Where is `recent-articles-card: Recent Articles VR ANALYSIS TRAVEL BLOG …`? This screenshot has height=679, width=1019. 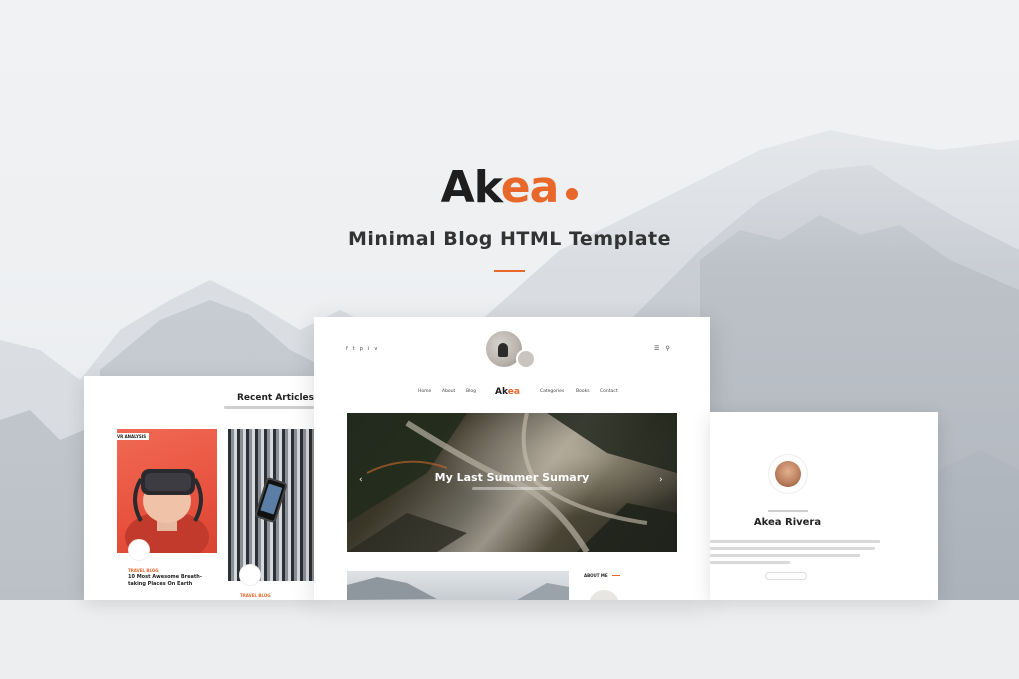 recent-articles-card: Recent Articles VR ANALYSIS TRAVEL BLOG … is located at coordinates (202, 488).